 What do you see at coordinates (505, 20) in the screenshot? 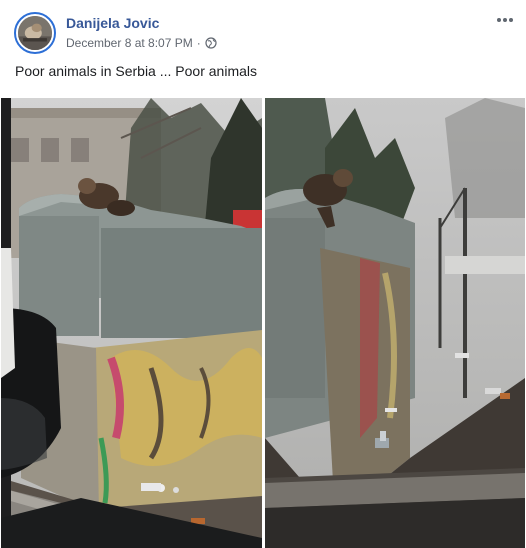
I see `more-options-icon` at bounding box center [505, 20].